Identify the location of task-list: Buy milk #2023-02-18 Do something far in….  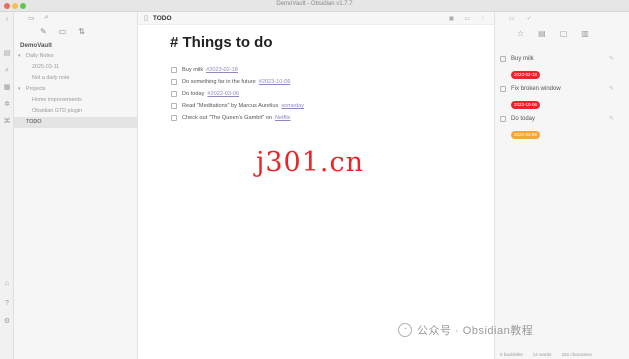
(237, 94).